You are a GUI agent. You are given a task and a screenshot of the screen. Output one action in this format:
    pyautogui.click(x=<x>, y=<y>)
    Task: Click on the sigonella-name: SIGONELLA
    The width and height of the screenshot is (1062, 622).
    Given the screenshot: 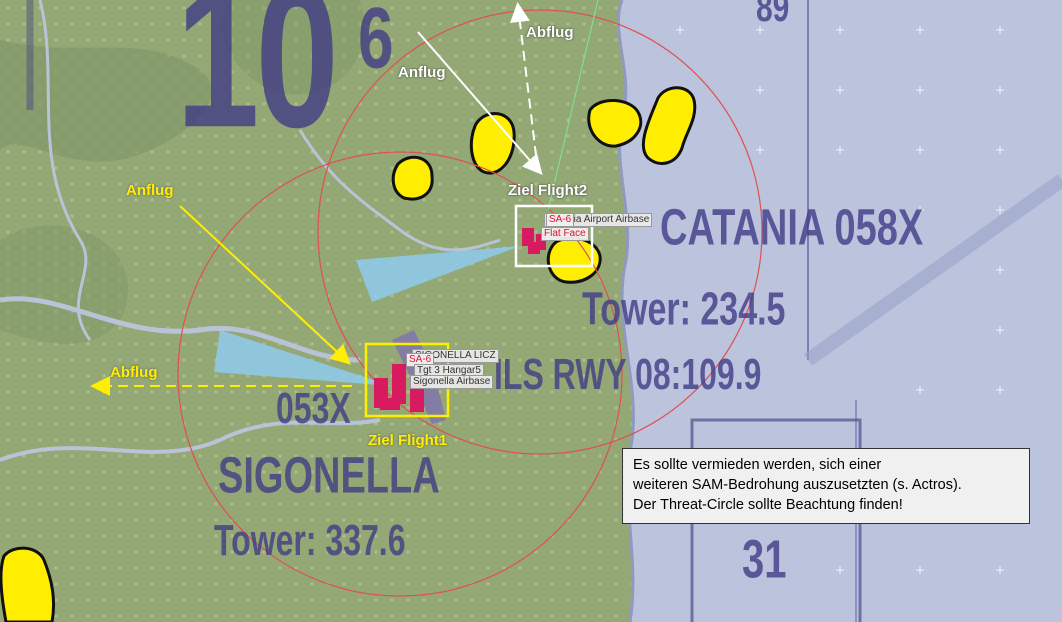 What is the action you would take?
    pyautogui.click(x=329, y=476)
    